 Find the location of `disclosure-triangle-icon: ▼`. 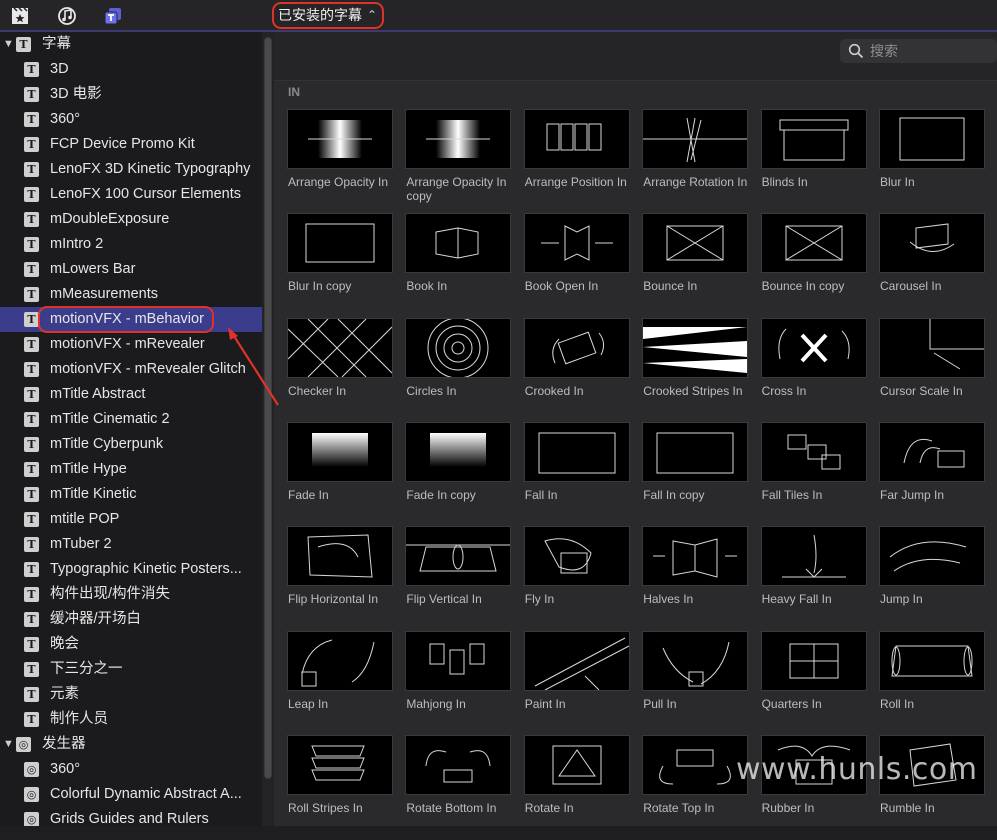

disclosure-triangle-icon: ▼ is located at coordinates (8, 744).